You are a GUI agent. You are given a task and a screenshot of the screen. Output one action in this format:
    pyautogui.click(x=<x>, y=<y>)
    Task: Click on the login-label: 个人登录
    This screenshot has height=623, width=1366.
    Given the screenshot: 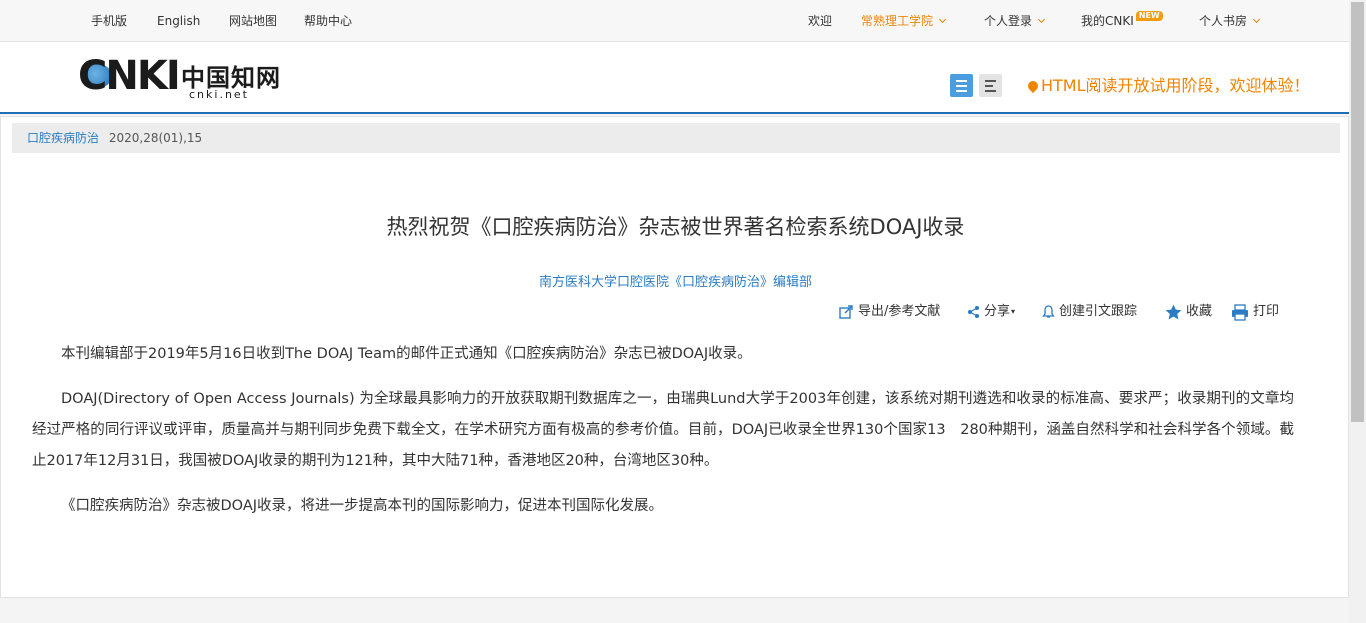 What is the action you would take?
    pyautogui.click(x=1008, y=21)
    